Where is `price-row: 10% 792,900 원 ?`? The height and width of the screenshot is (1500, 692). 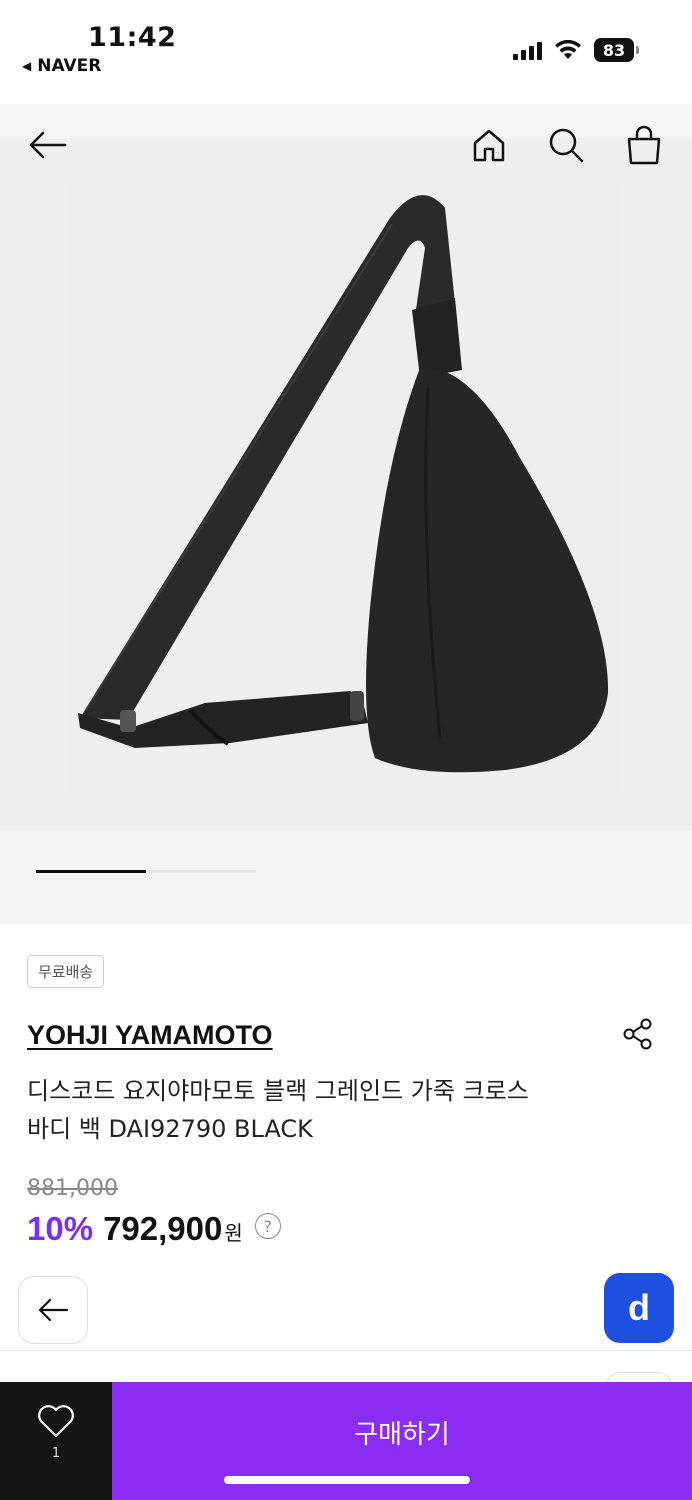
price-row: 10% 792,900 원 ? is located at coordinates (154, 1229).